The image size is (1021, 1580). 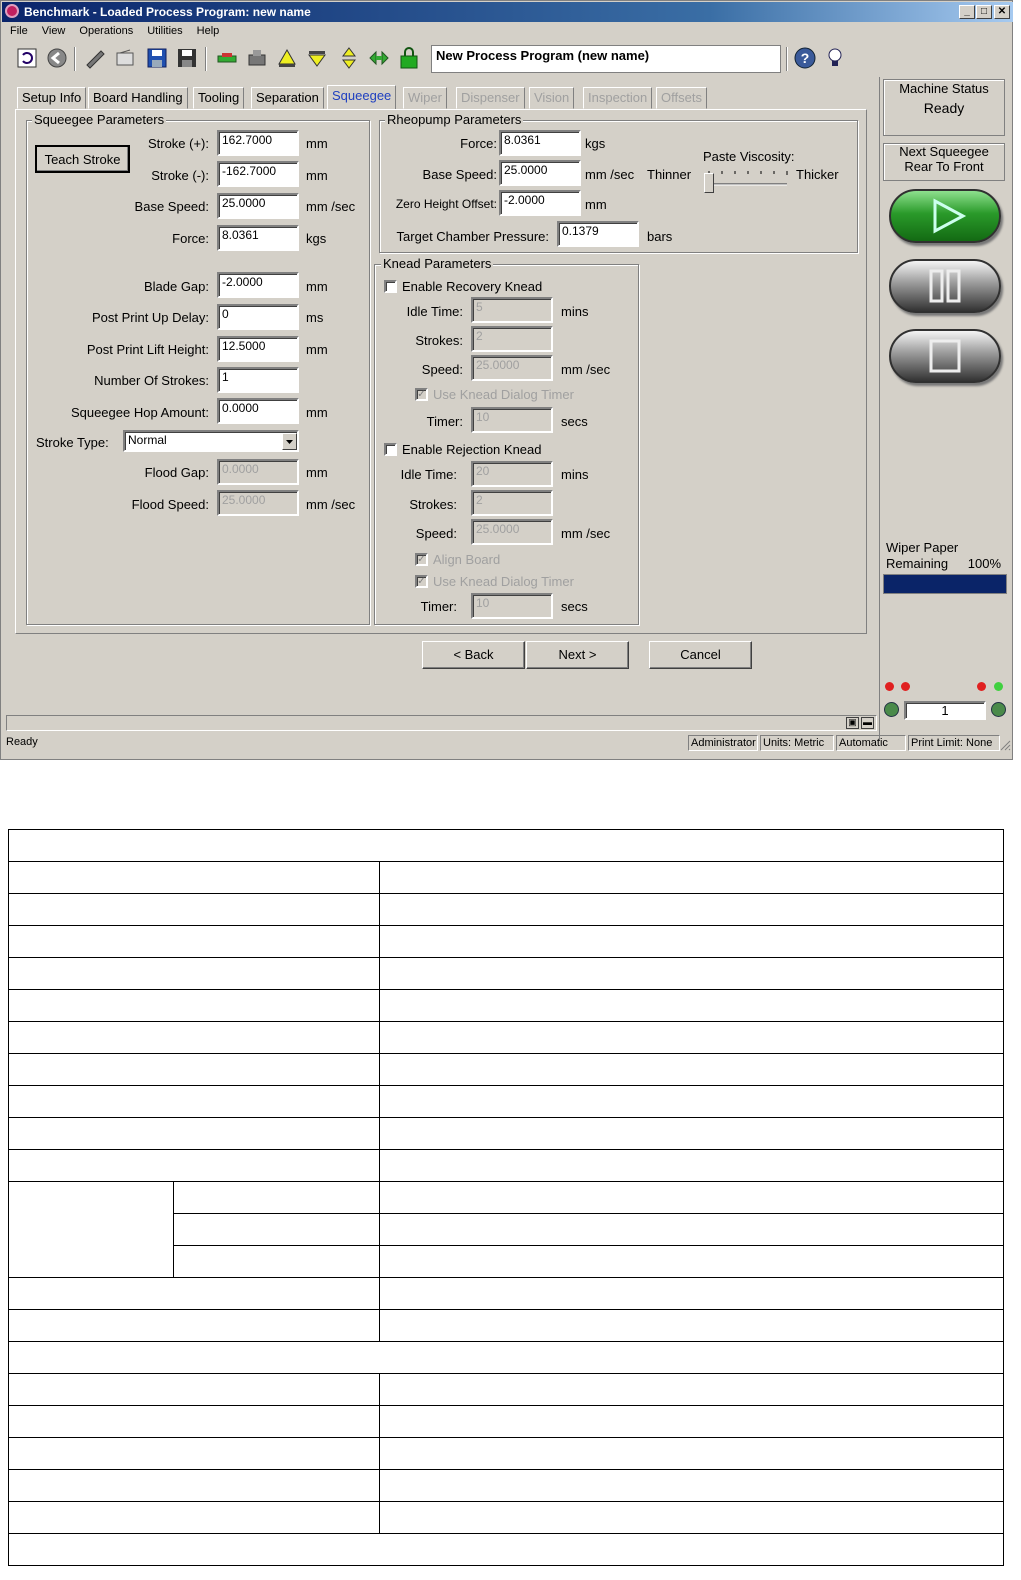 What do you see at coordinates (258, 380) in the screenshot?
I see `number-of-strokes-input: 1` at bounding box center [258, 380].